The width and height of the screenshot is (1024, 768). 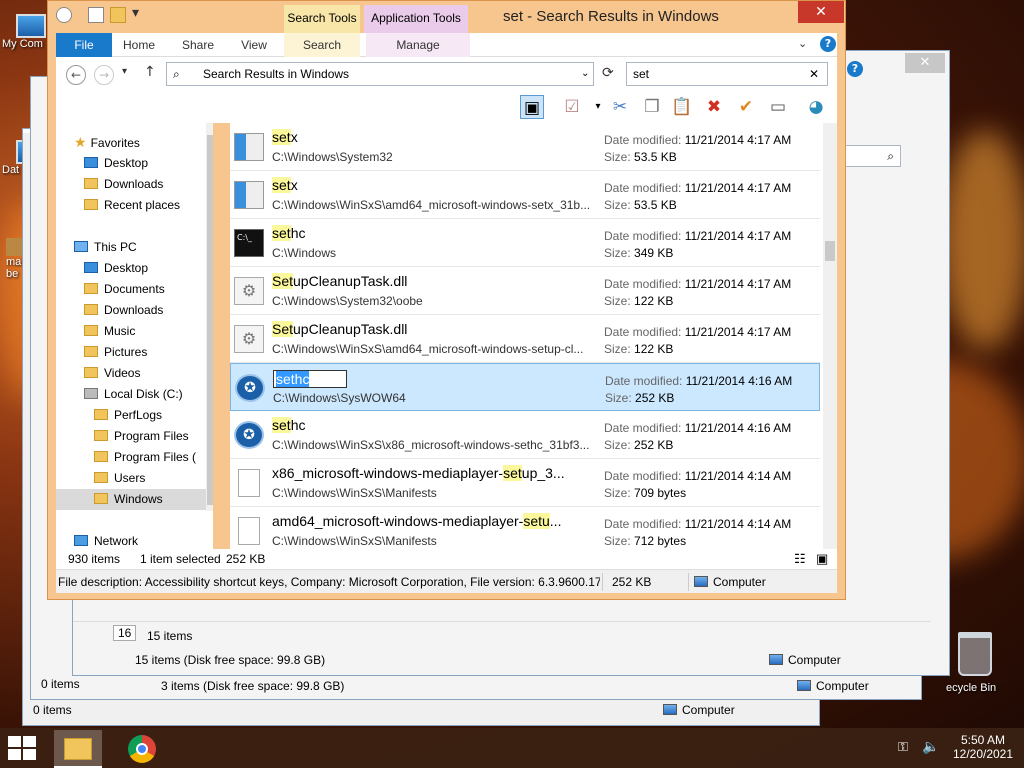 What do you see at coordinates (380, 74) in the screenshot?
I see `address-bar: ⌕ Search Results in Windows ⌄` at bounding box center [380, 74].